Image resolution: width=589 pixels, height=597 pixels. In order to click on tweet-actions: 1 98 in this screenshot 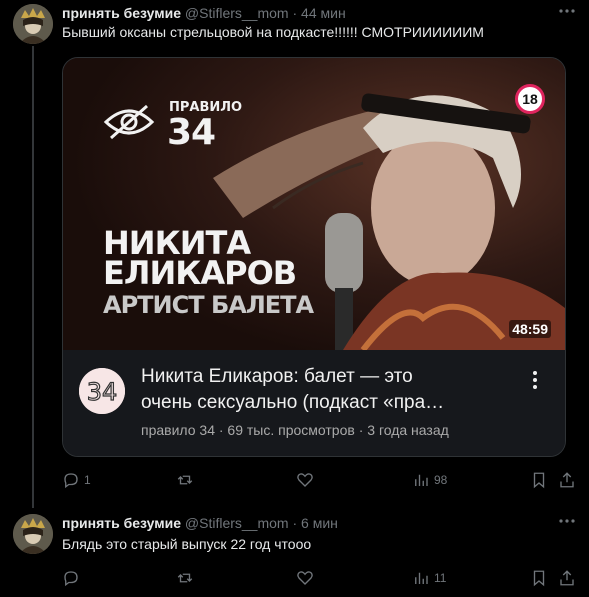, I will do `click(318, 480)`.